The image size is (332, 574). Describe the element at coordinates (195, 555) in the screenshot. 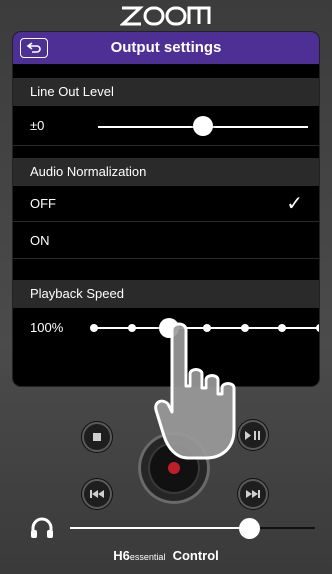

I see `footer-suffix: Control` at that location.